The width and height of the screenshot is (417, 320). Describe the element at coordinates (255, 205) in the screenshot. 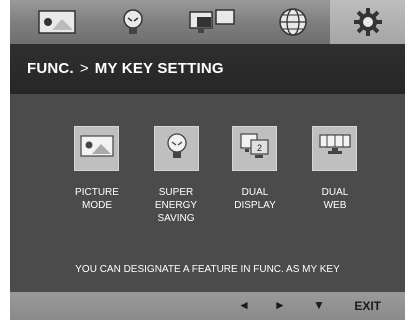

I see `option-label-line: DISPLAY` at that location.